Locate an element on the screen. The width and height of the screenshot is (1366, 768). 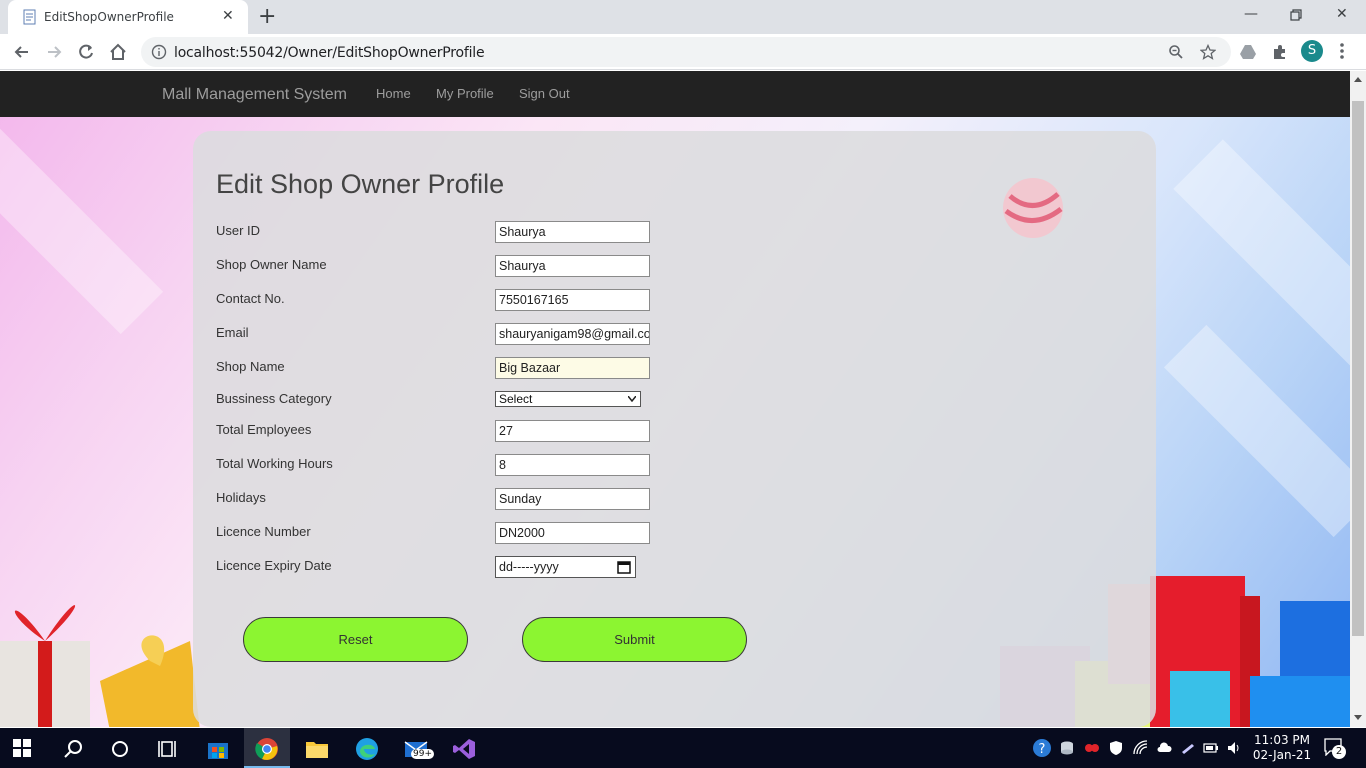
help-icon: ? is located at coordinates (1042, 748).